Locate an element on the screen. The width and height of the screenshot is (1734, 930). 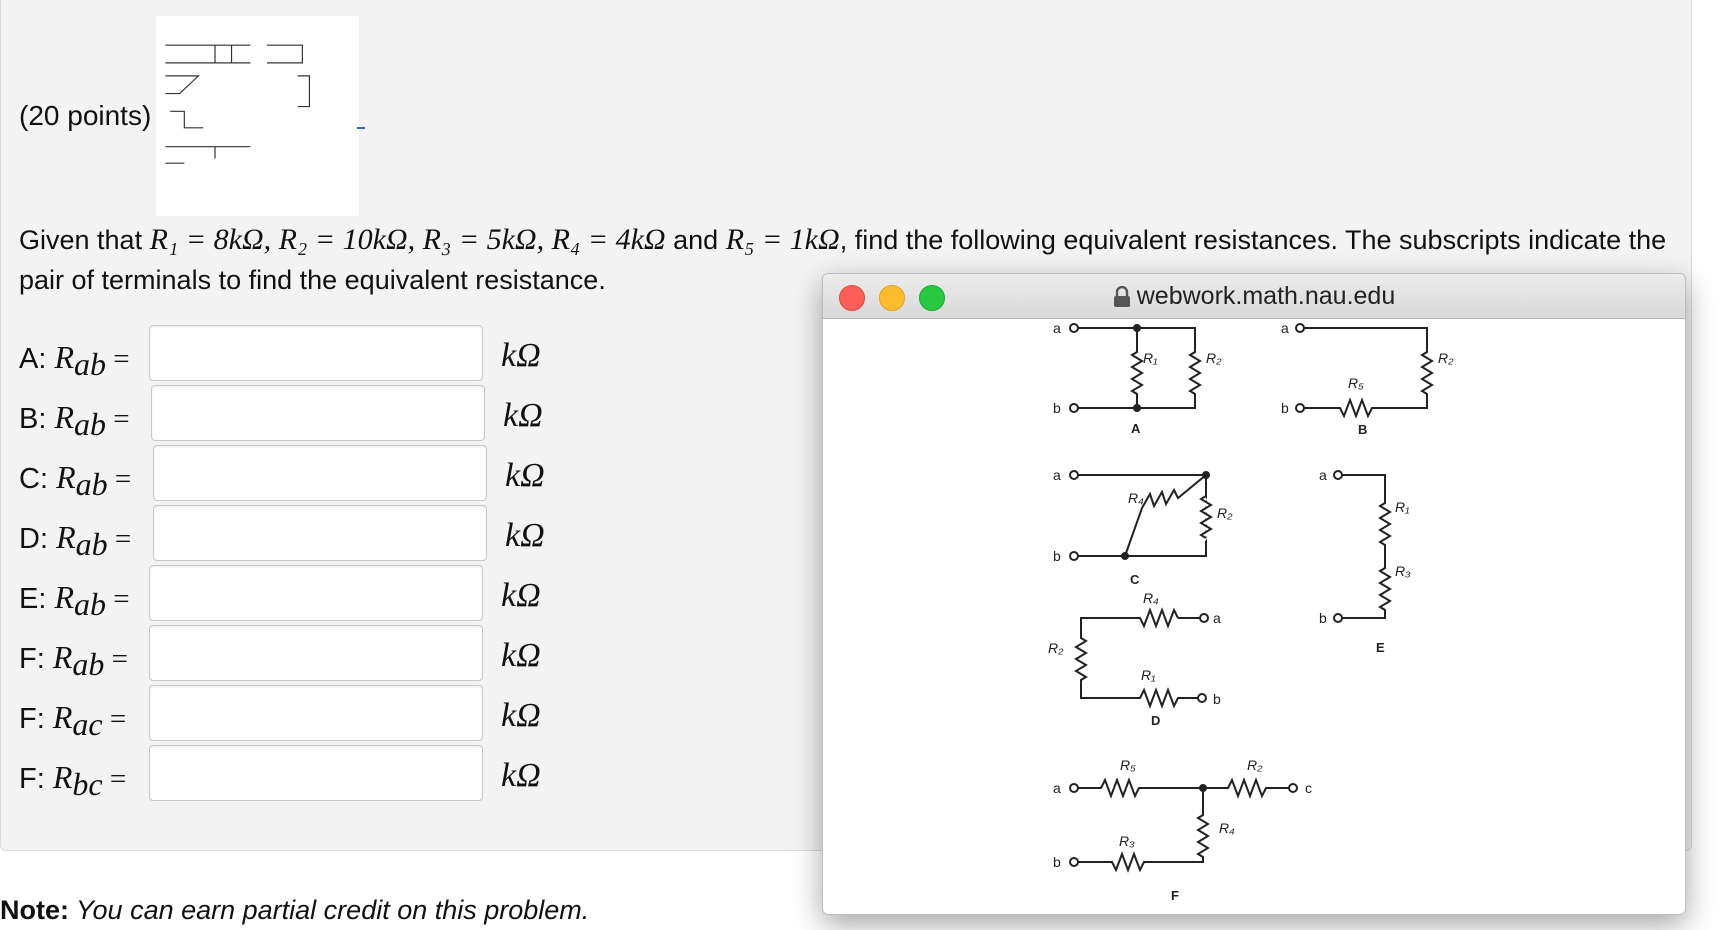
circuit-C-wire is located at coordinates (1142, 515).